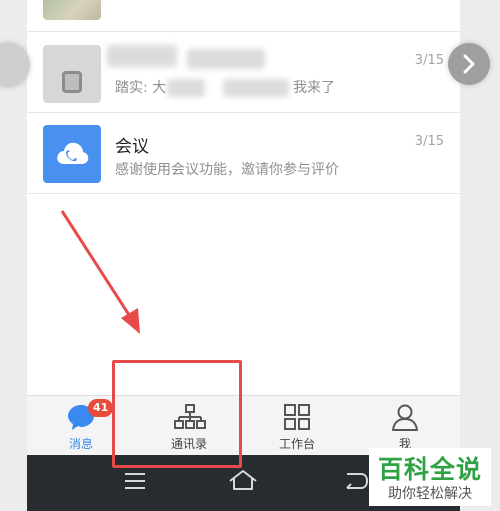  Describe the element at coordinates (243, 16) in the screenshot. I see `list-item` at that location.